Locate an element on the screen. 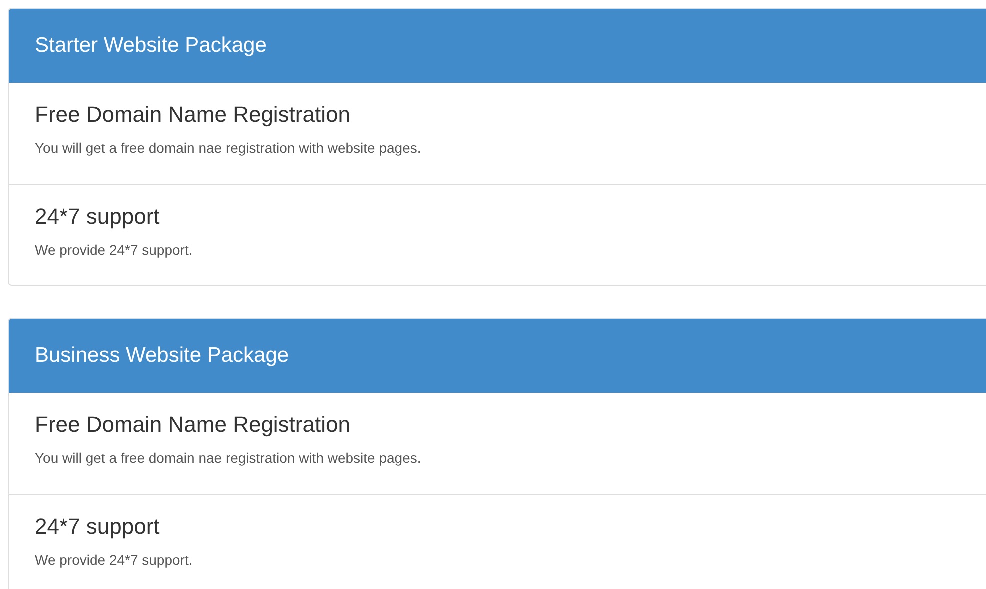 The width and height of the screenshot is (986, 589). panel-title: Business Website Package is located at coordinates (162, 356).